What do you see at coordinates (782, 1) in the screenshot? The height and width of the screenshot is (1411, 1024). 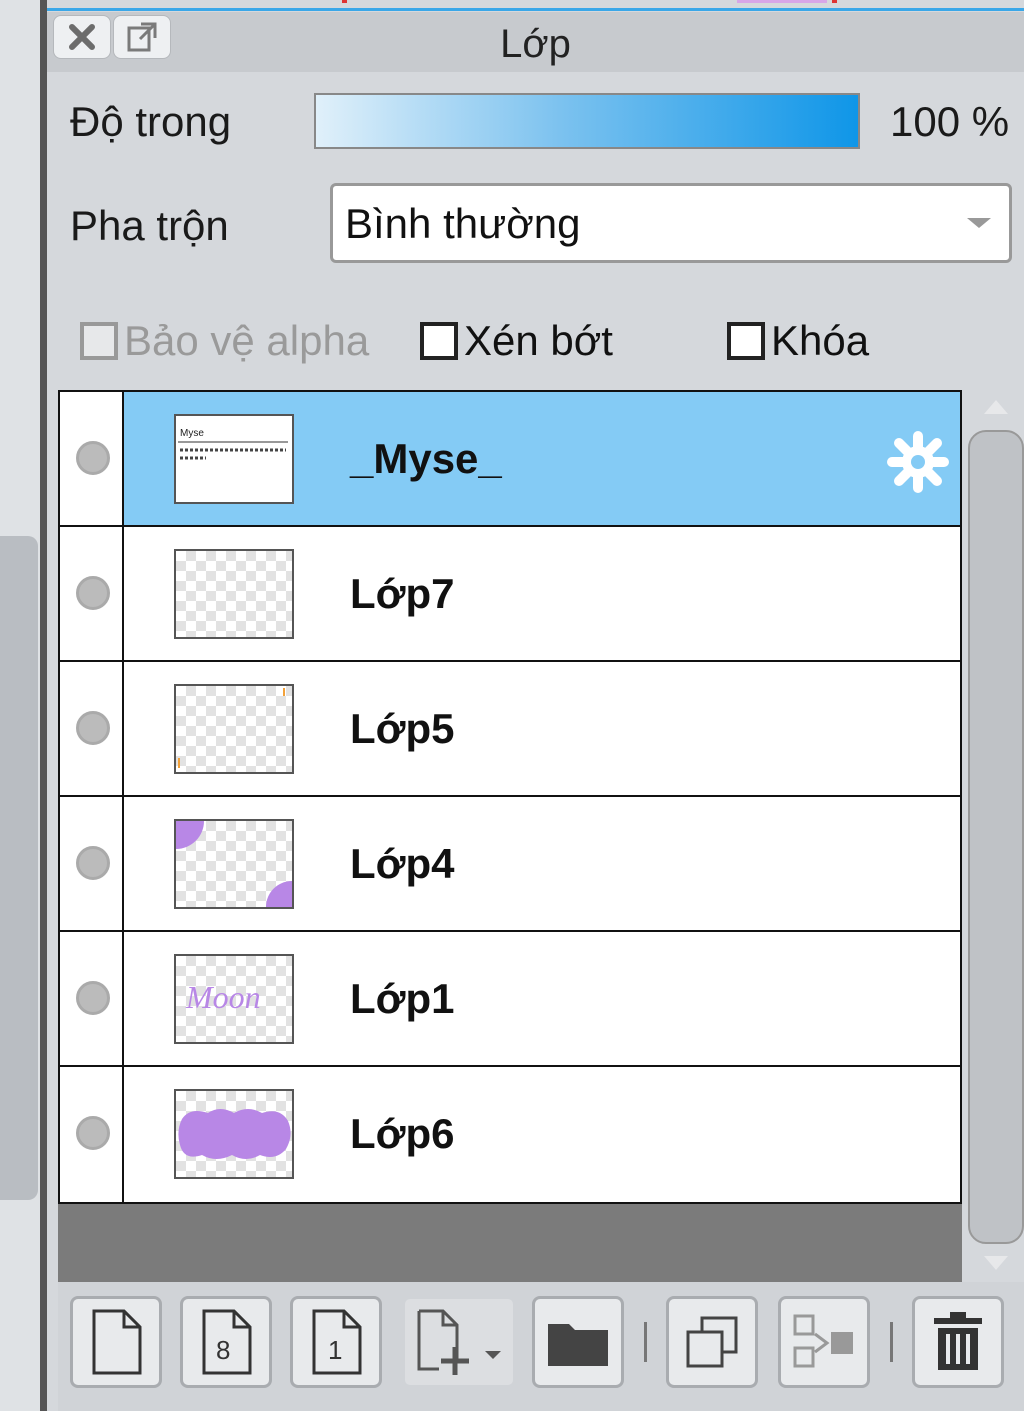 I see `top-marker-pink` at bounding box center [782, 1].